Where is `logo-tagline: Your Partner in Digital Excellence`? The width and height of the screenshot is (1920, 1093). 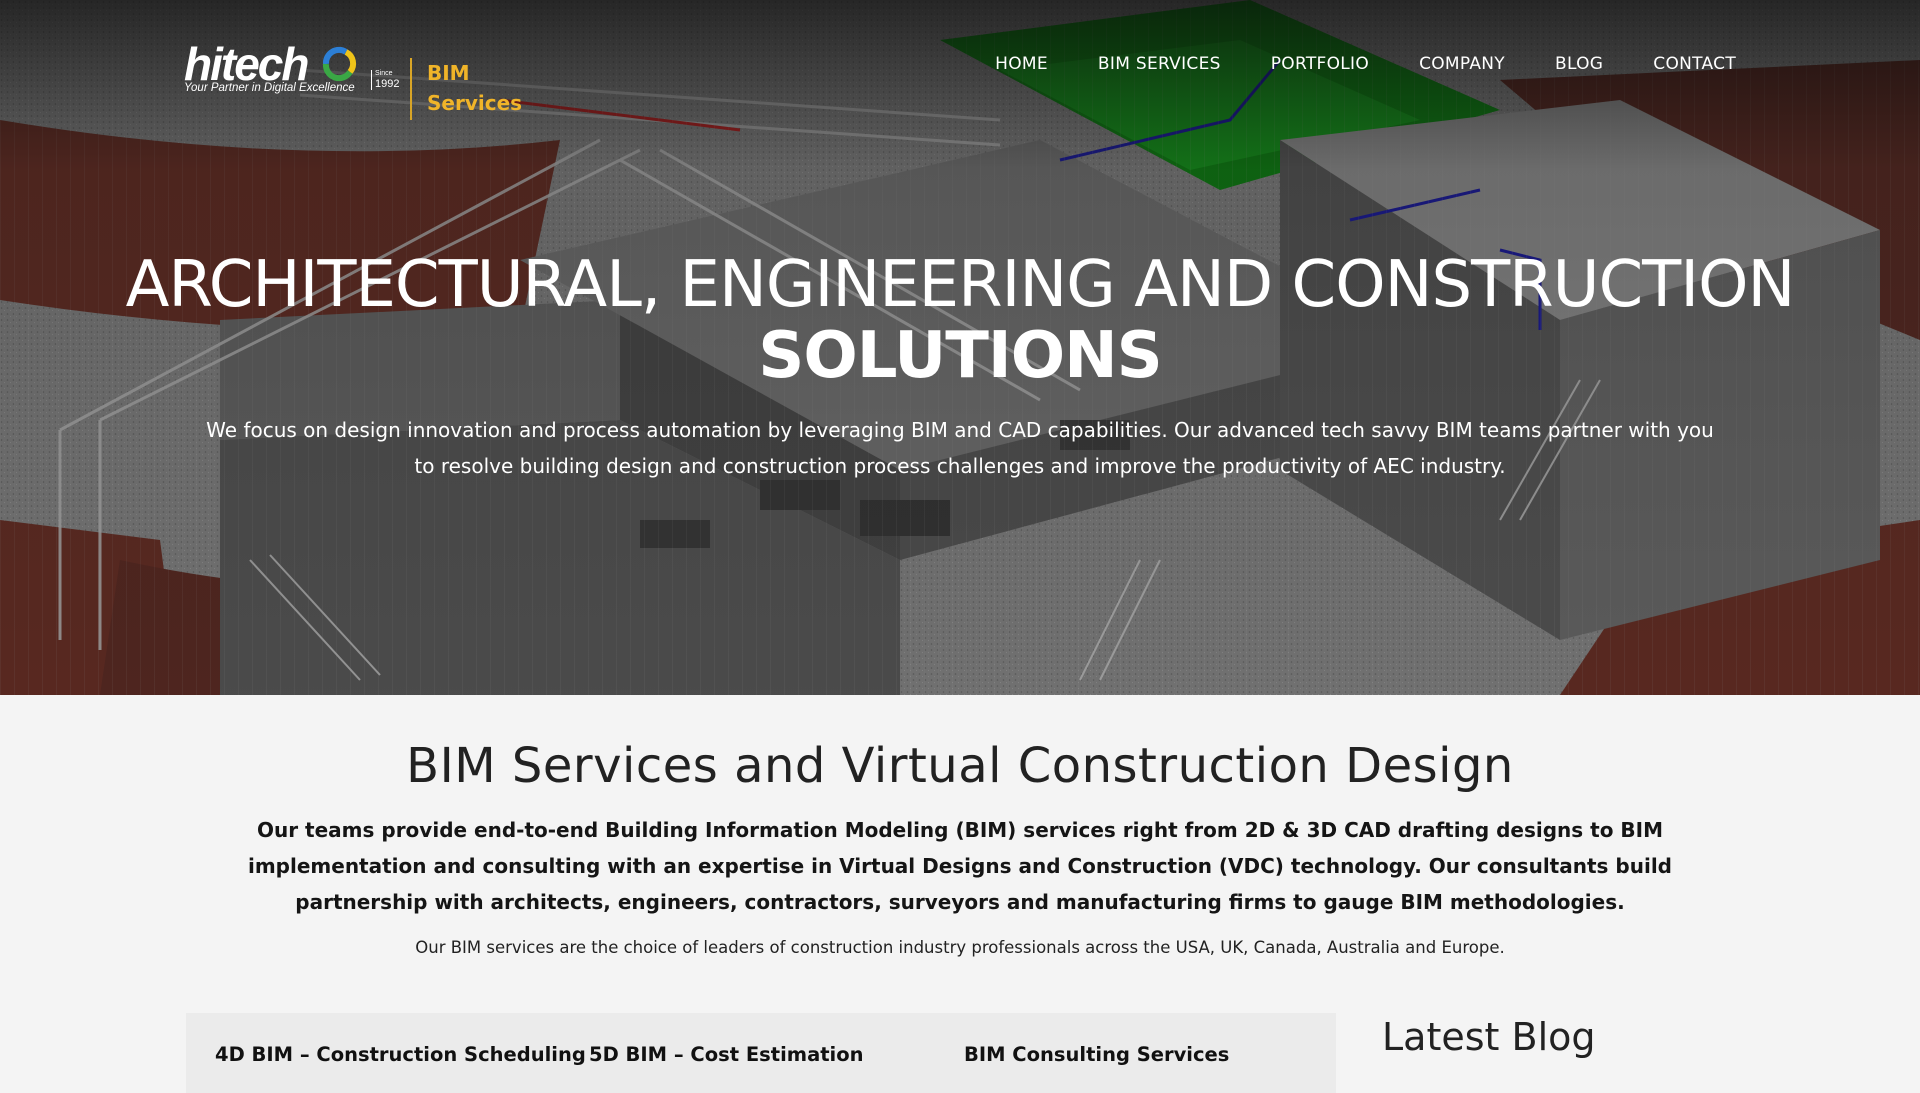
logo-tagline: Your Partner in Digital Excellence is located at coordinates (269, 88).